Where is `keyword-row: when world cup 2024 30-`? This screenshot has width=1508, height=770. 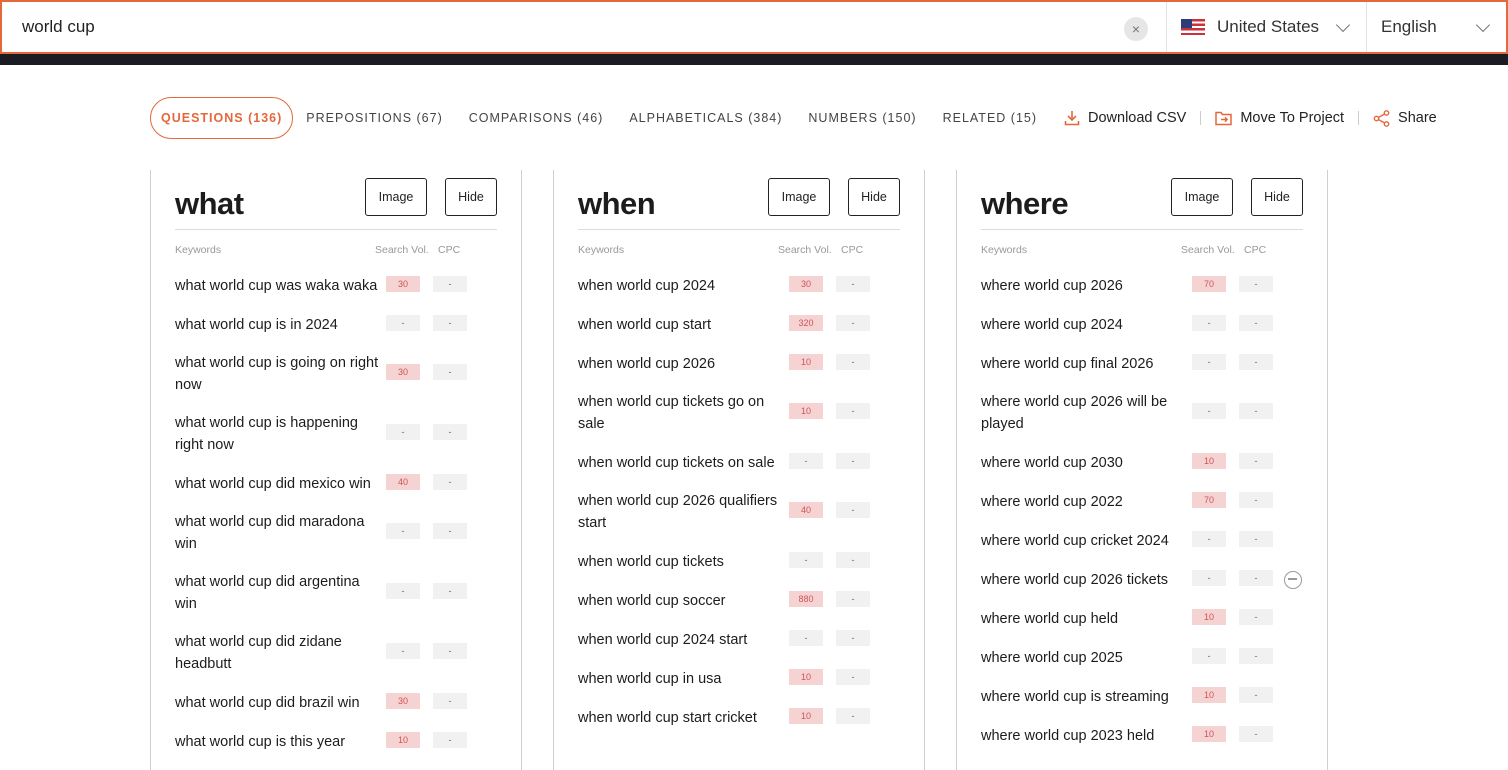
keyword-row: when world cup 2024 30- is located at coordinates (728, 285).